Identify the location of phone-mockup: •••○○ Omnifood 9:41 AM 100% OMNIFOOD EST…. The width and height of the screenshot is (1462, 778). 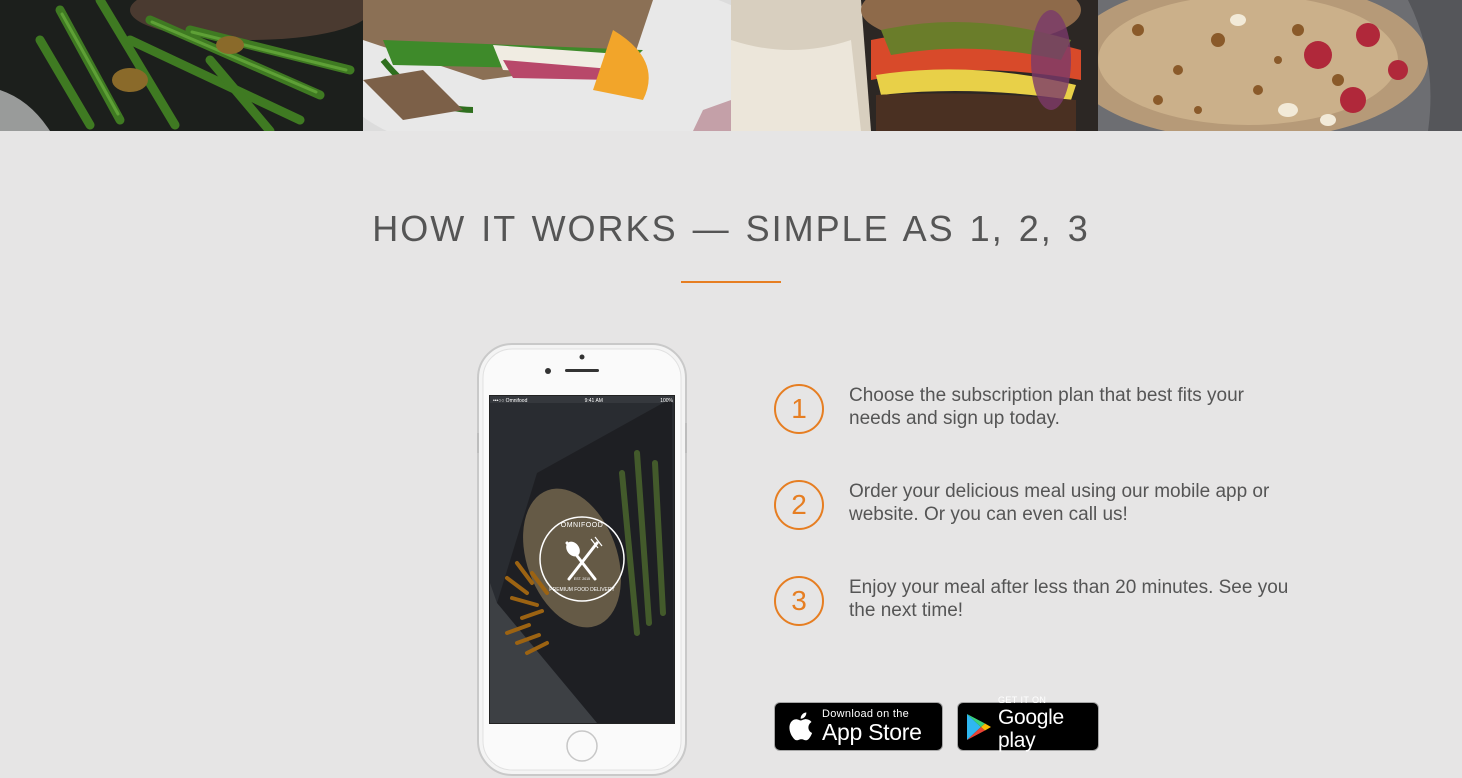
(582, 559).